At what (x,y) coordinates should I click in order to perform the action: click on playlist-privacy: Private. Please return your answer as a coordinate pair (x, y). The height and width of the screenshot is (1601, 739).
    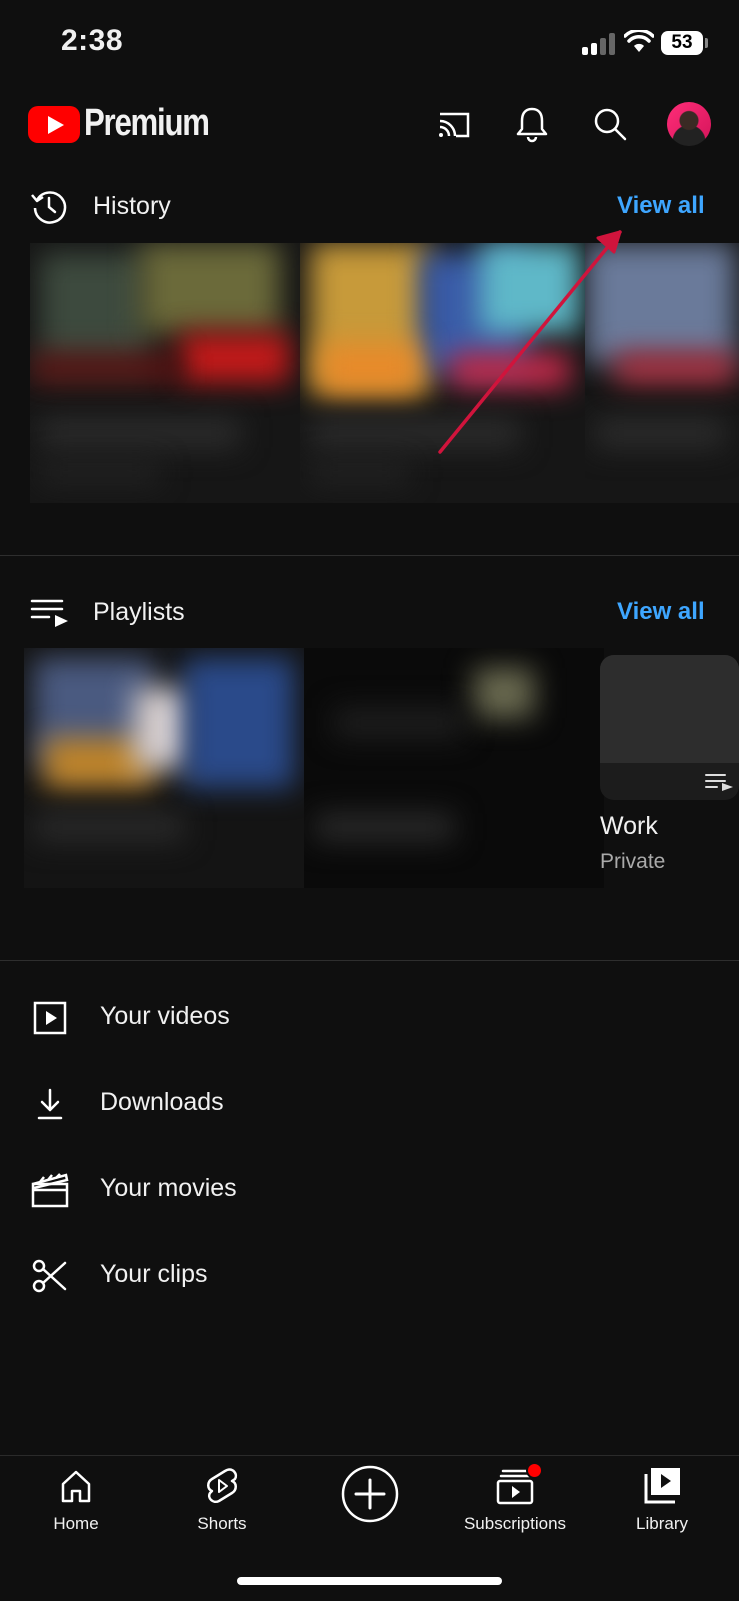
    Looking at the image, I should click on (633, 861).